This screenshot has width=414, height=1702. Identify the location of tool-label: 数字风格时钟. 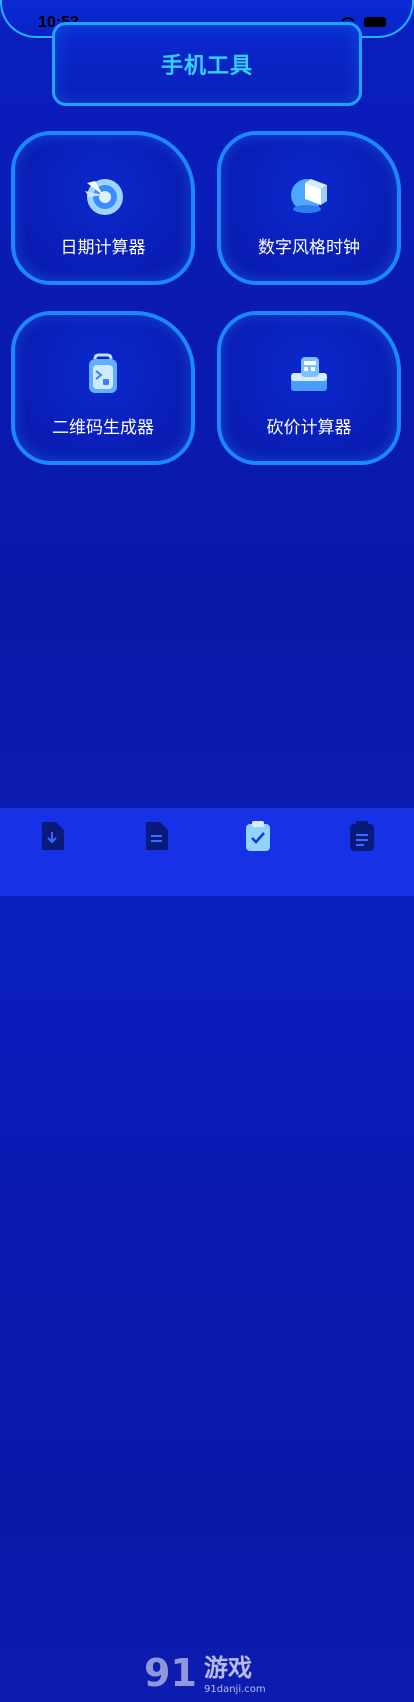
(309, 248).